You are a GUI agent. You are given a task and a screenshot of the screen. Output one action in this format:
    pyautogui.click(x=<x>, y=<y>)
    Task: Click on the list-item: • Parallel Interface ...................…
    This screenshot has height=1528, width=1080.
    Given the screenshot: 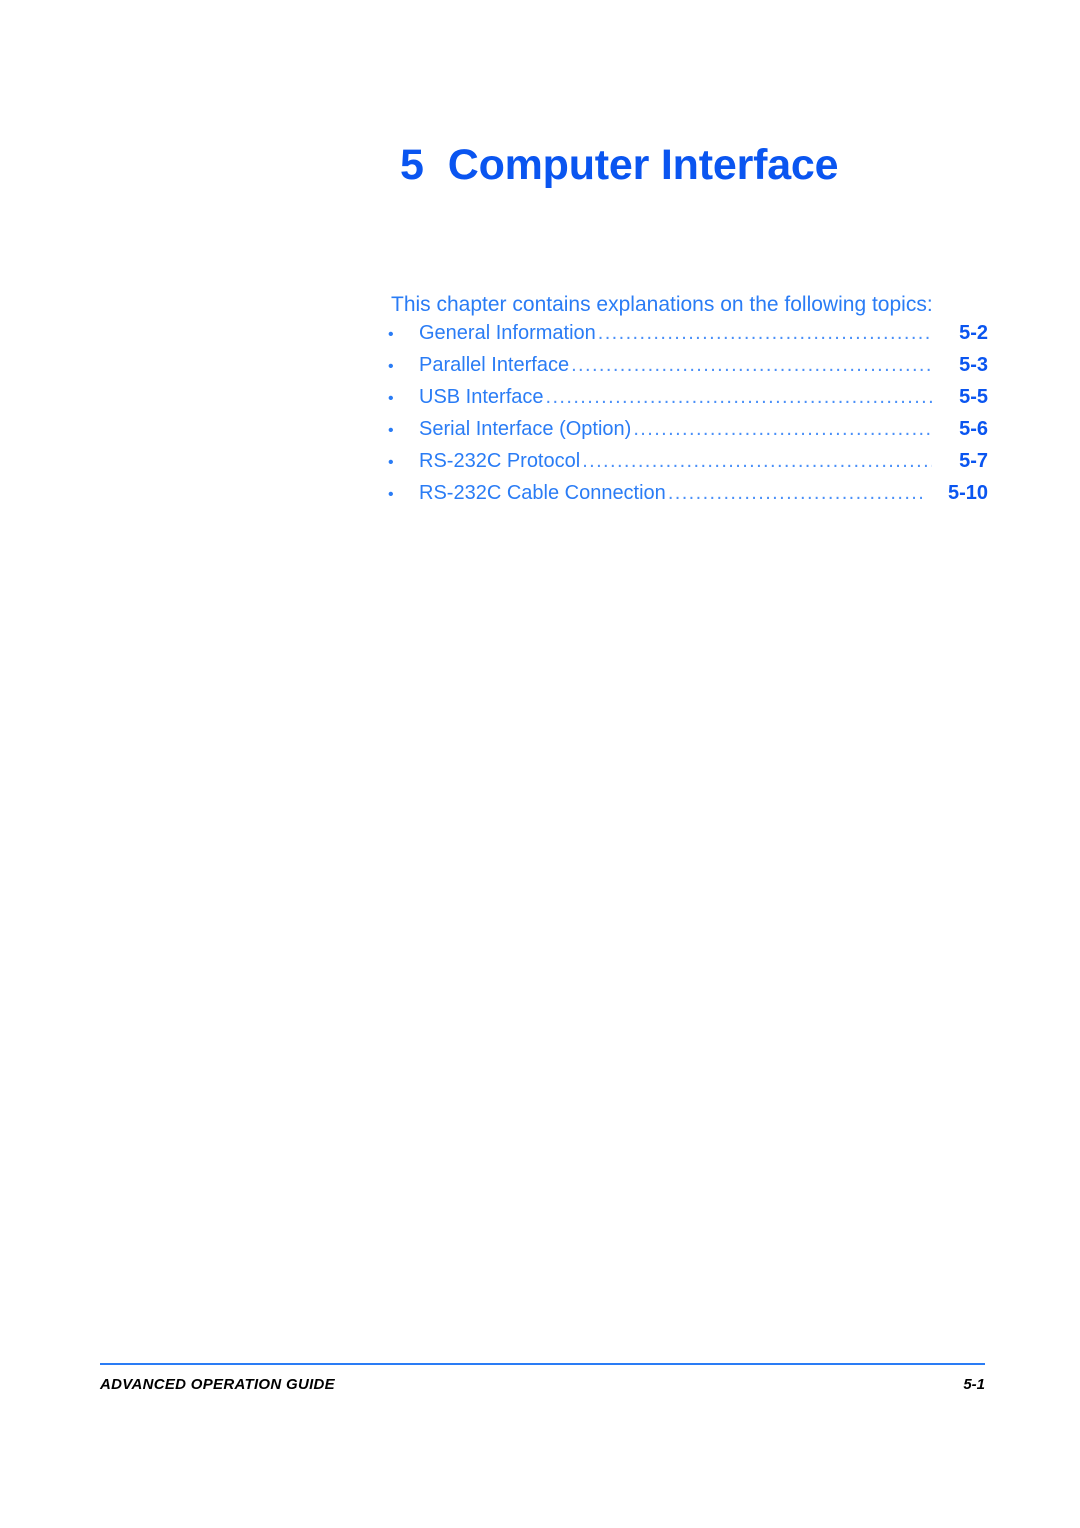 What is the action you would take?
    pyautogui.click(x=688, y=370)
    